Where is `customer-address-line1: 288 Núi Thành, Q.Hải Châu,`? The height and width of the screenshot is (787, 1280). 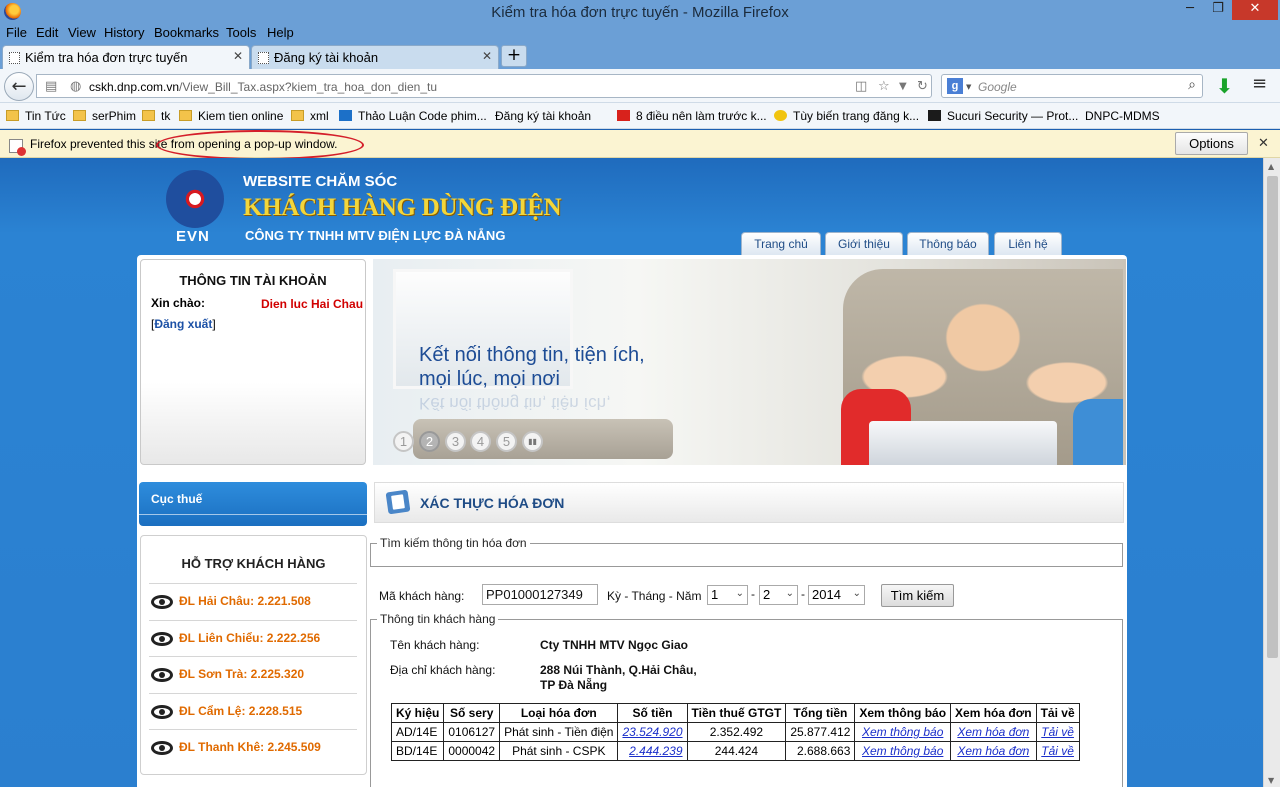 customer-address-line1: 288 Núi Thành, Q.Hải Châu, is located at coordinates (618, 670).